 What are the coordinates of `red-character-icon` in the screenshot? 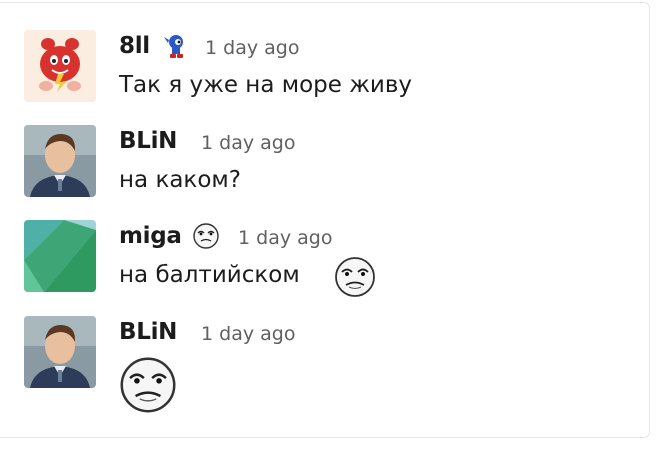 It's located at (60, 66).